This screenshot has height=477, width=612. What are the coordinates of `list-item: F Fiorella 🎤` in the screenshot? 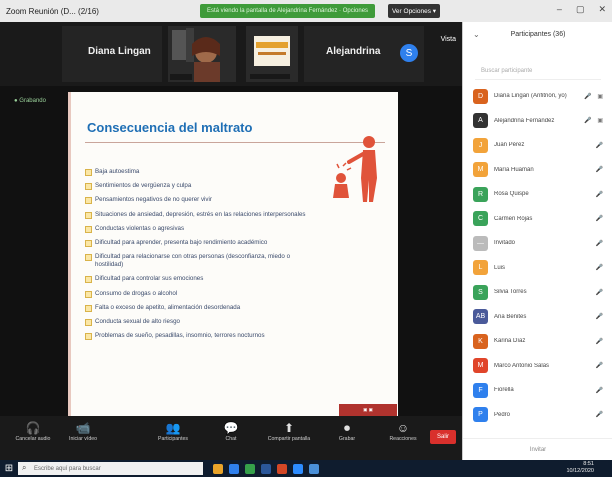 It's located at (537, 390).